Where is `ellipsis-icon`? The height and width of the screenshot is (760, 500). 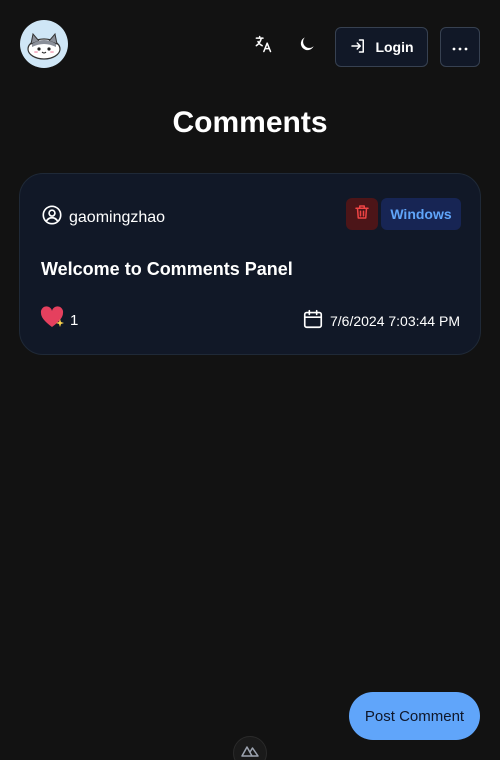
ellipsis-icon is located at coordinates (460, 47).